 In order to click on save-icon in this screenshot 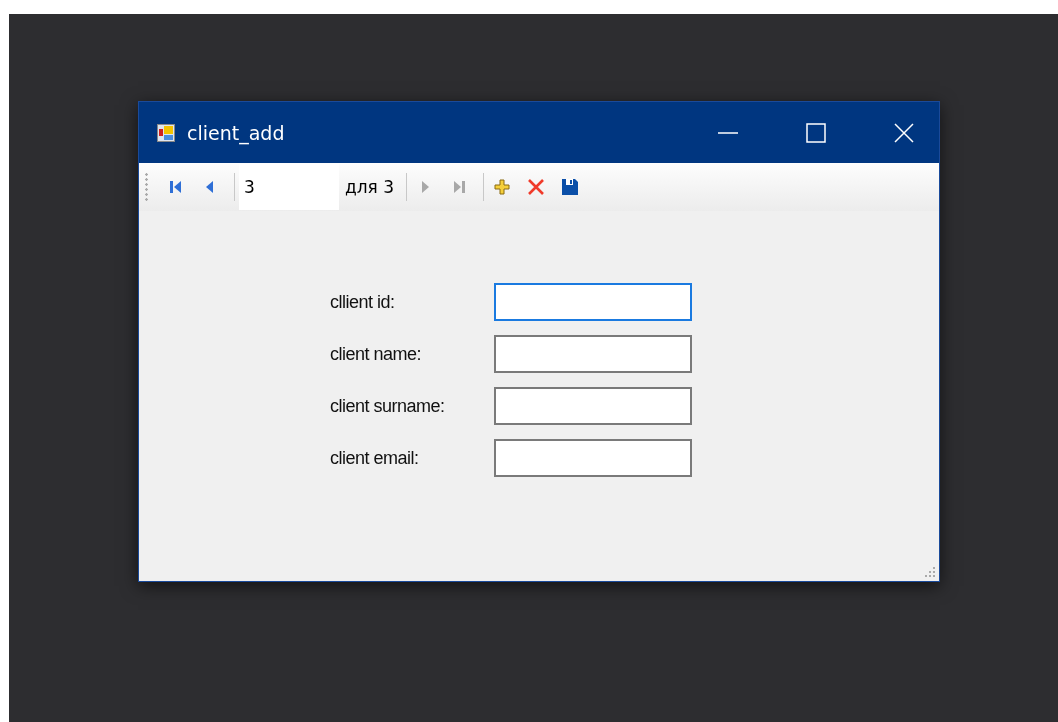, I will do `click(570, 187)`.